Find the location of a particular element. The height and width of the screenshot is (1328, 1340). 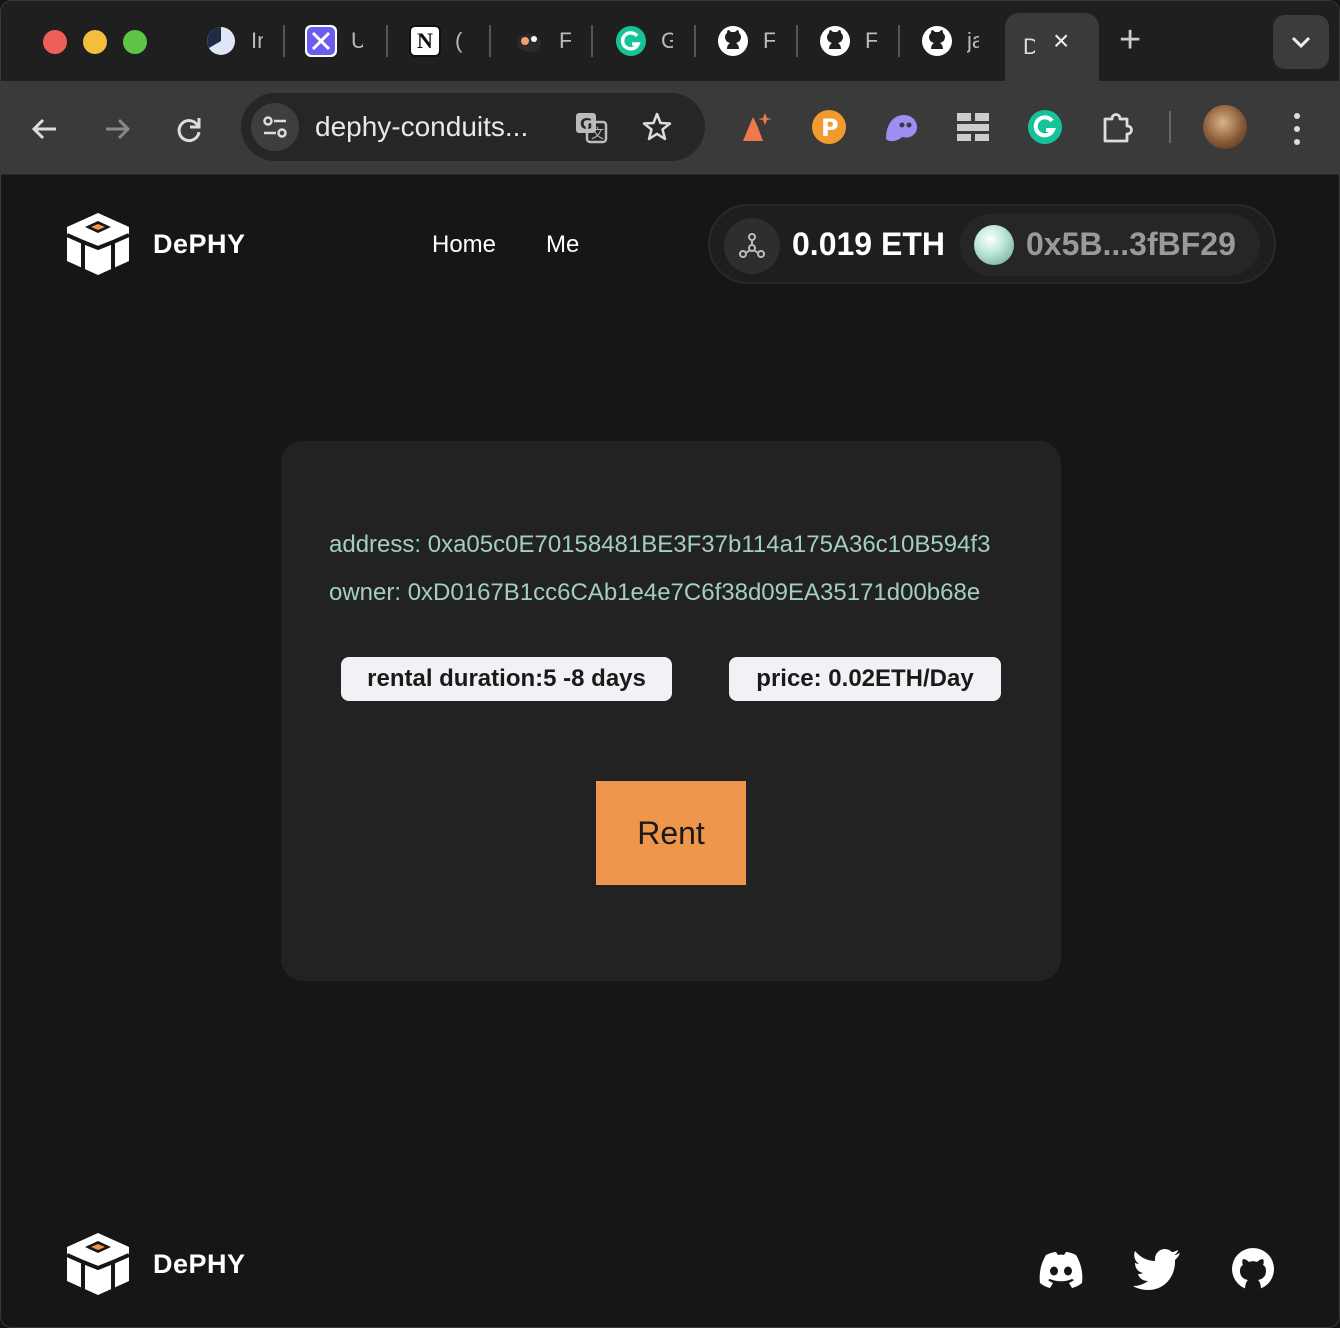

discord-icon is located at coordinates (1061, 1270).